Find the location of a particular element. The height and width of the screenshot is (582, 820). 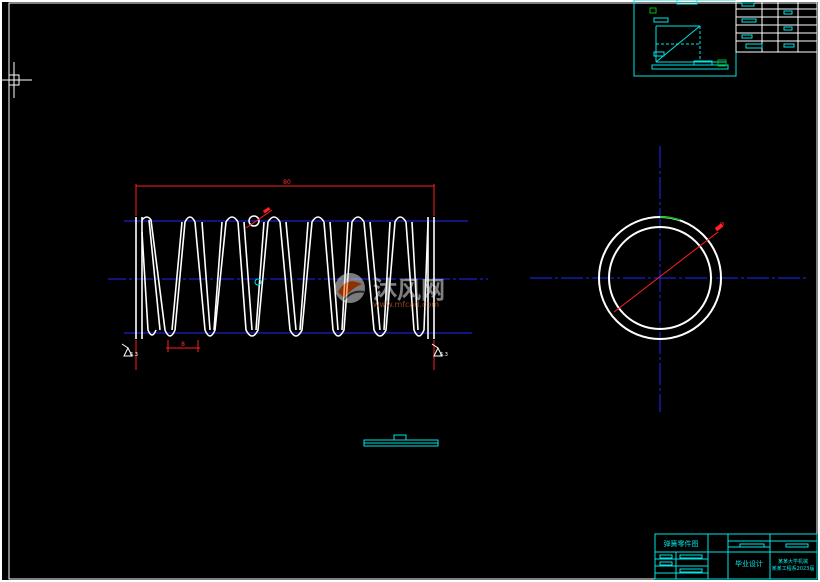

school-line-1: 某某大学机械 is located at coordinates (793, 561).